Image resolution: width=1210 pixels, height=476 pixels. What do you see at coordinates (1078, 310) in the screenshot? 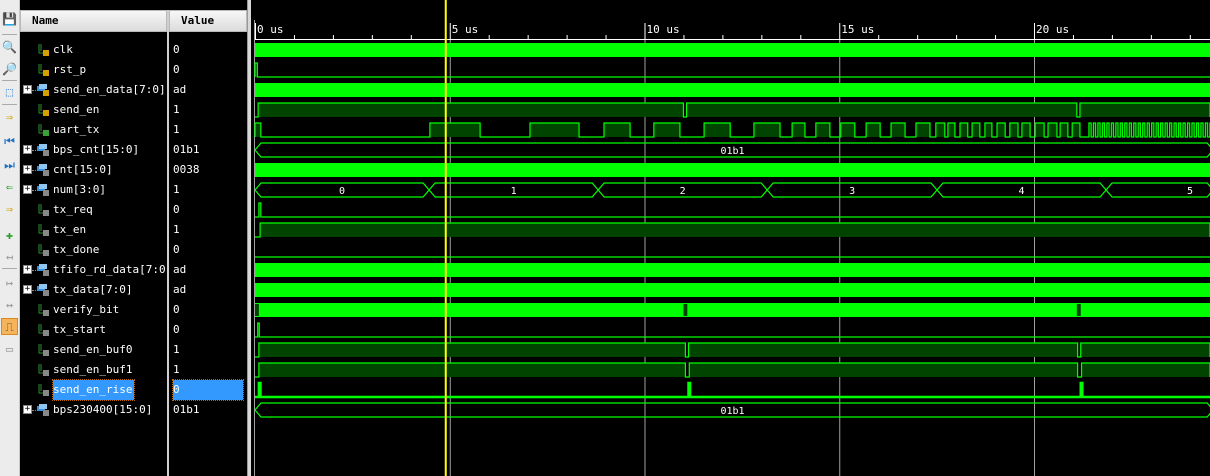
I see `low-glitch-mark` at bounding box center [1078, 310].